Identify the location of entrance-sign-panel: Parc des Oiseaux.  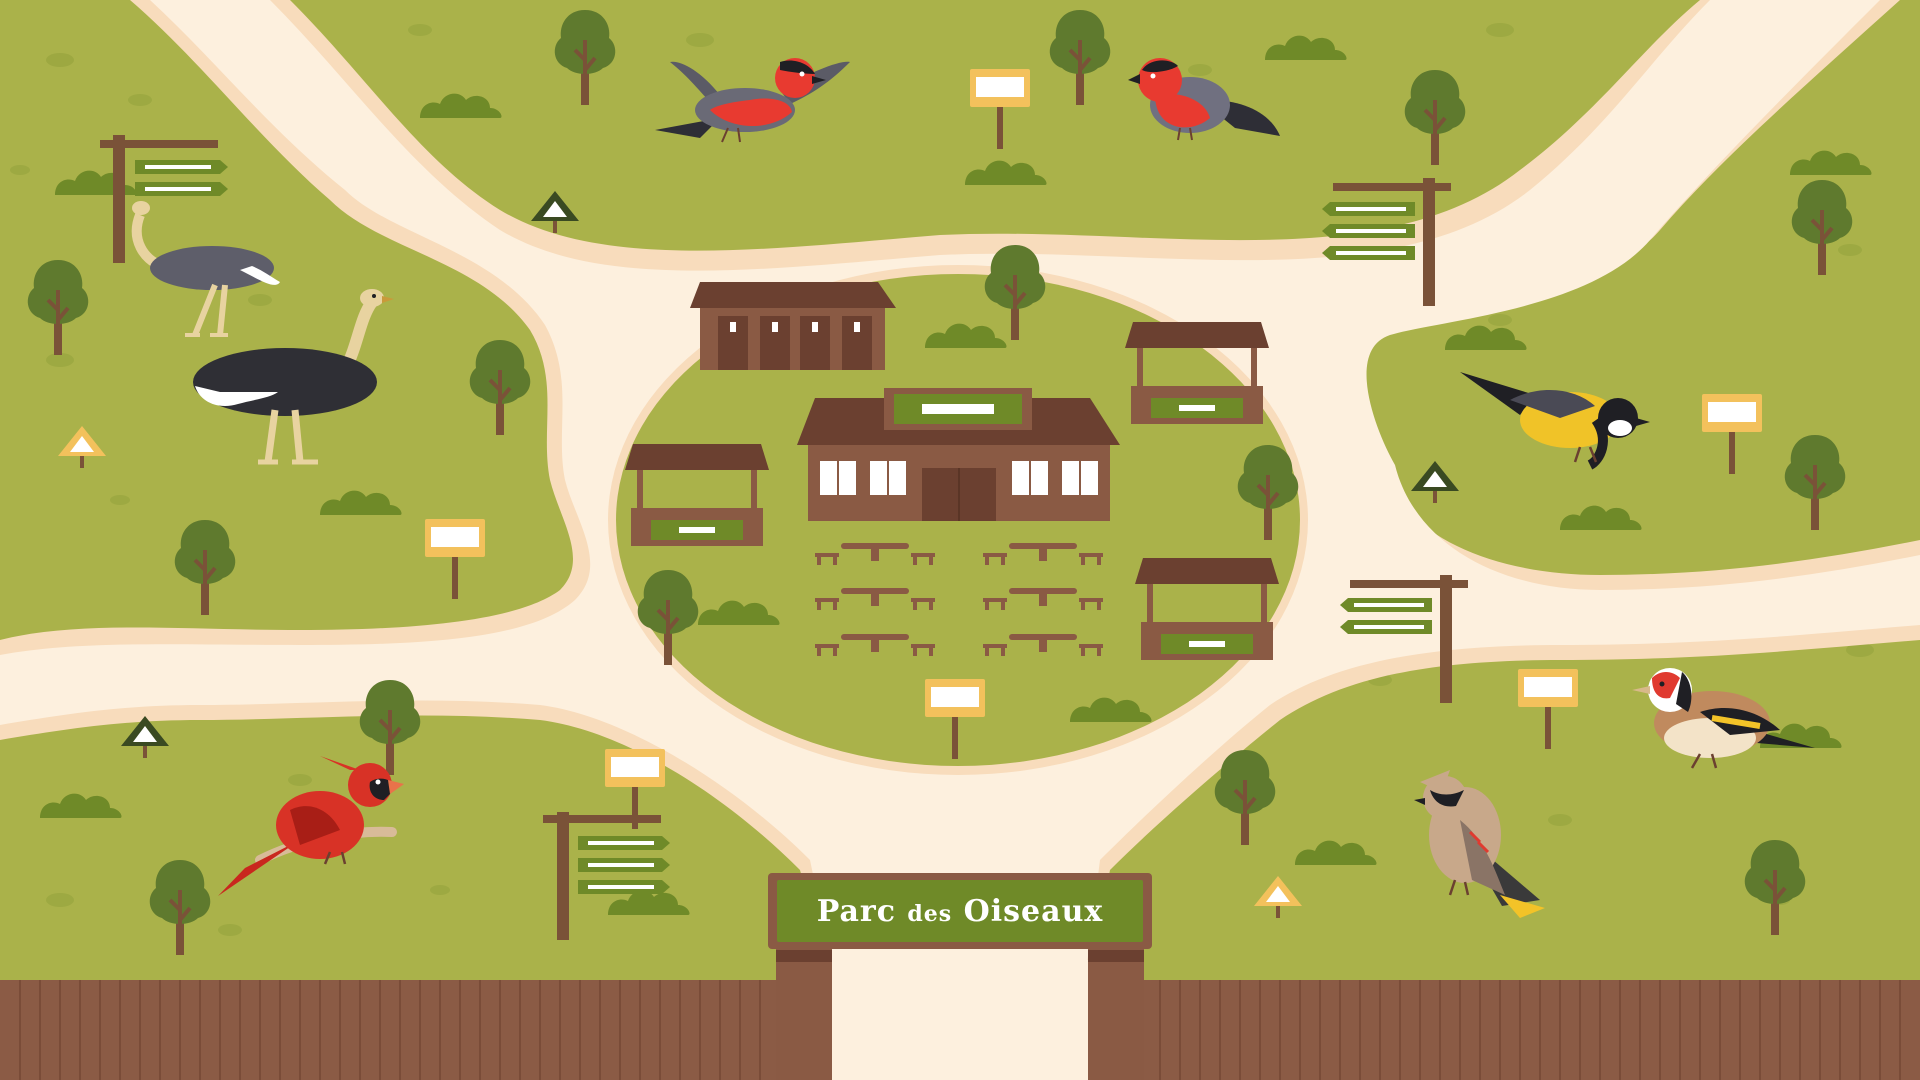
(960, 911).